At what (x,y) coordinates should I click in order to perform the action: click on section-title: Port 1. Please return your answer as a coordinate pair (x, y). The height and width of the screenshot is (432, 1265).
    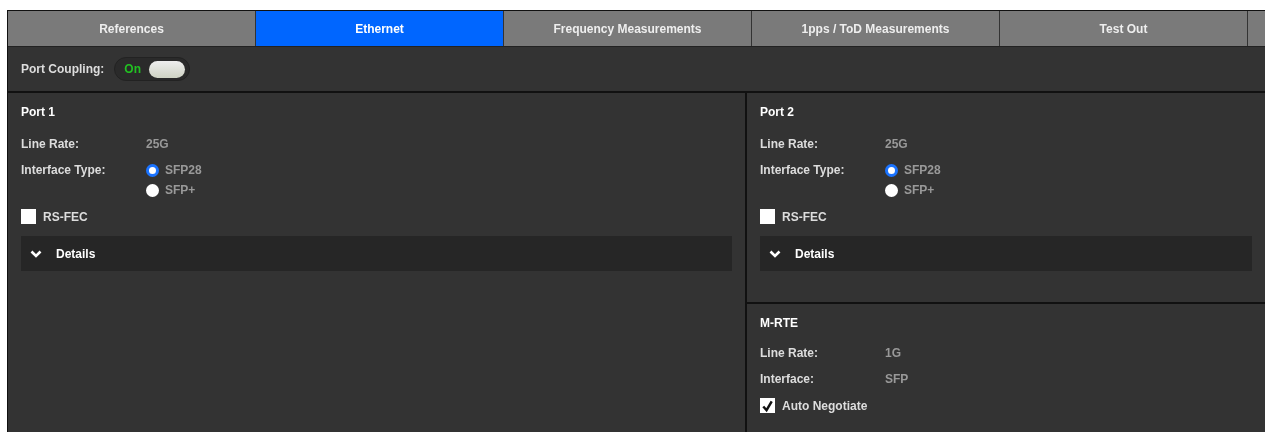
    Looking at the image, I should click on (38, 112).